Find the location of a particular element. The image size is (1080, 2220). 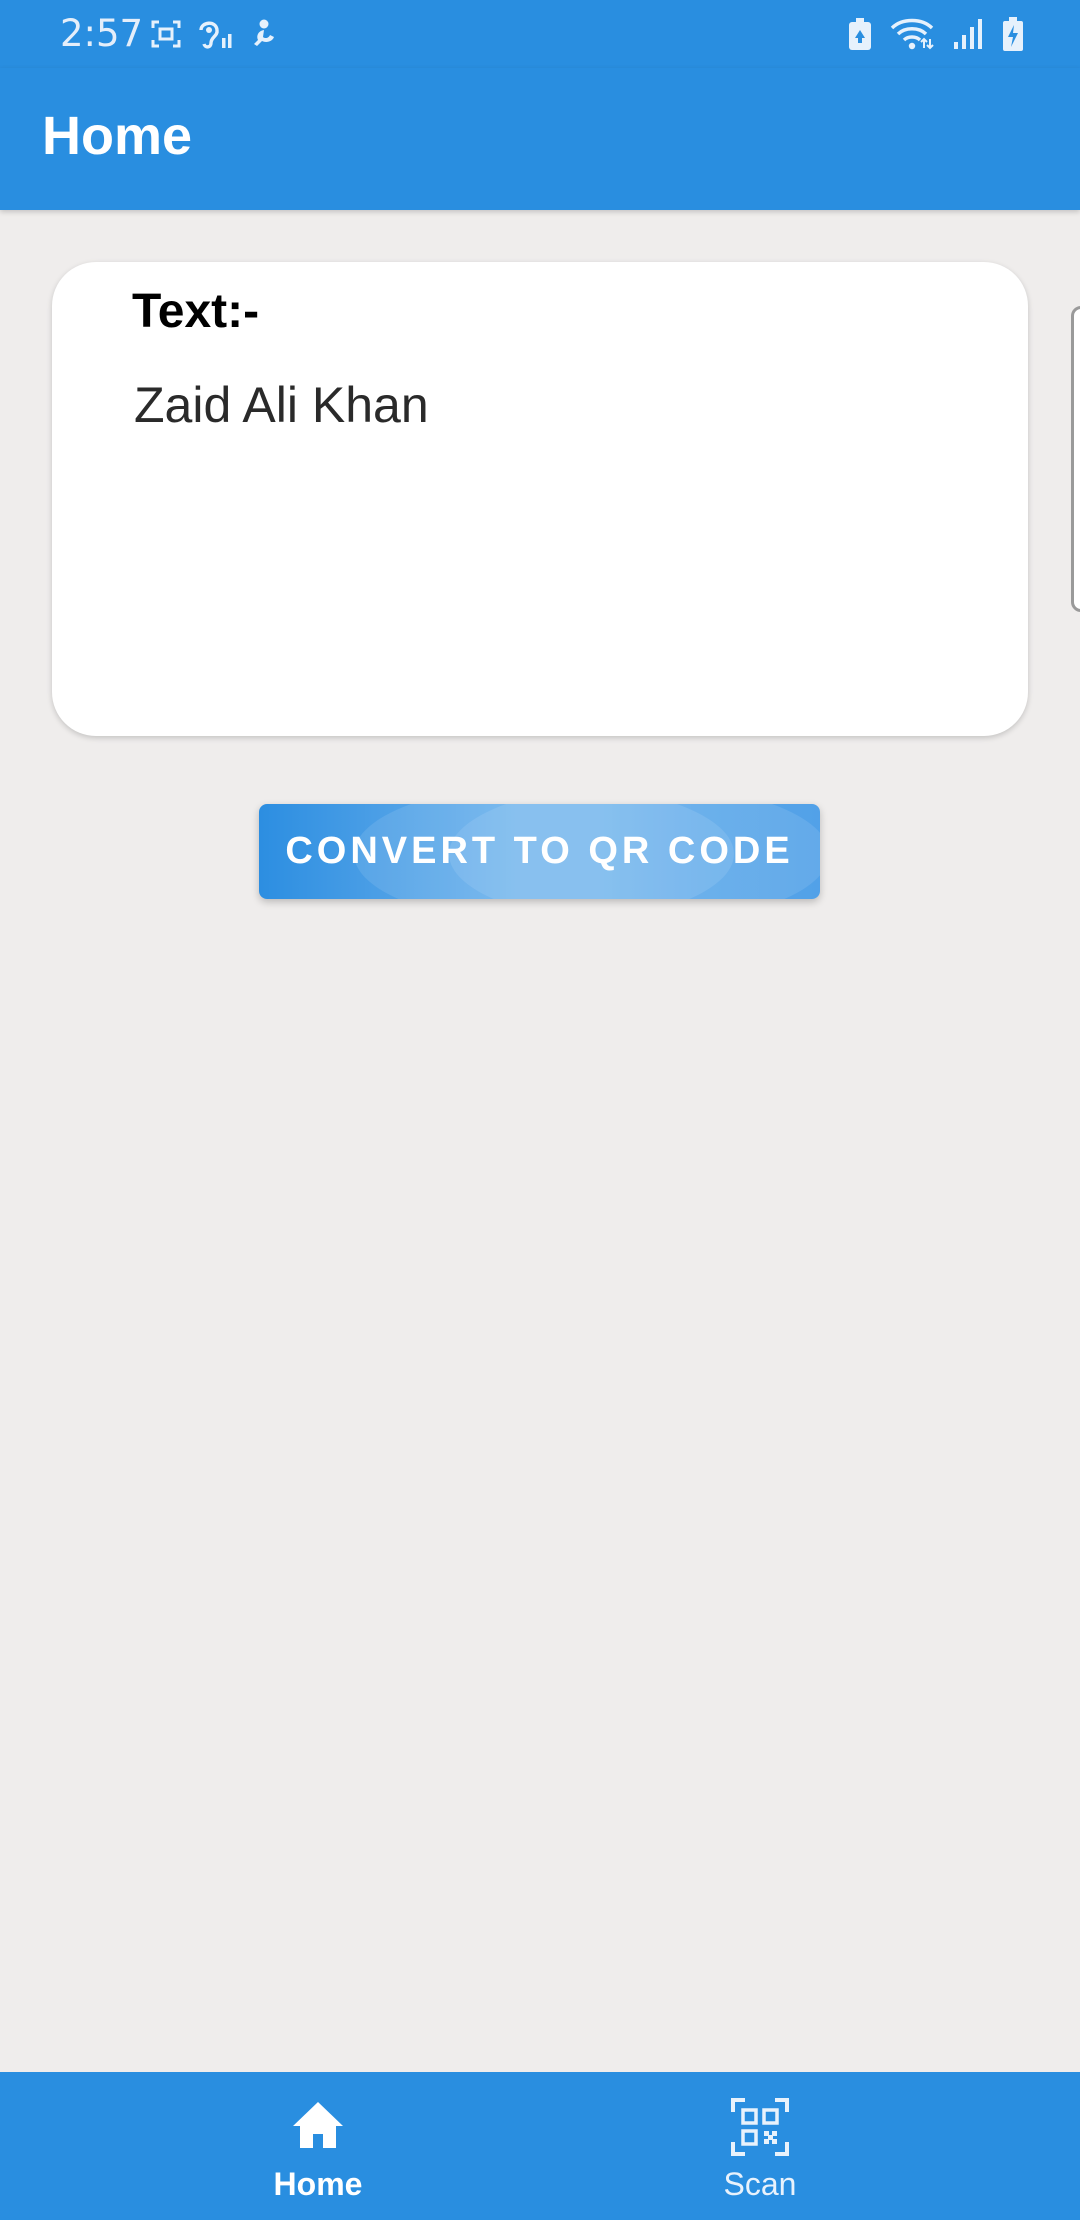

nav-label-scan: Scan is located at coordinates (760, 2184).